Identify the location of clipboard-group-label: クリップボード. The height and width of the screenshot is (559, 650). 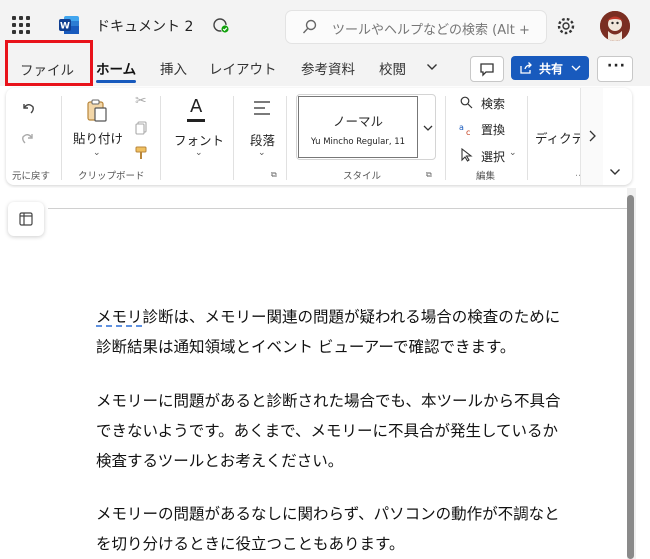
(111, 176).